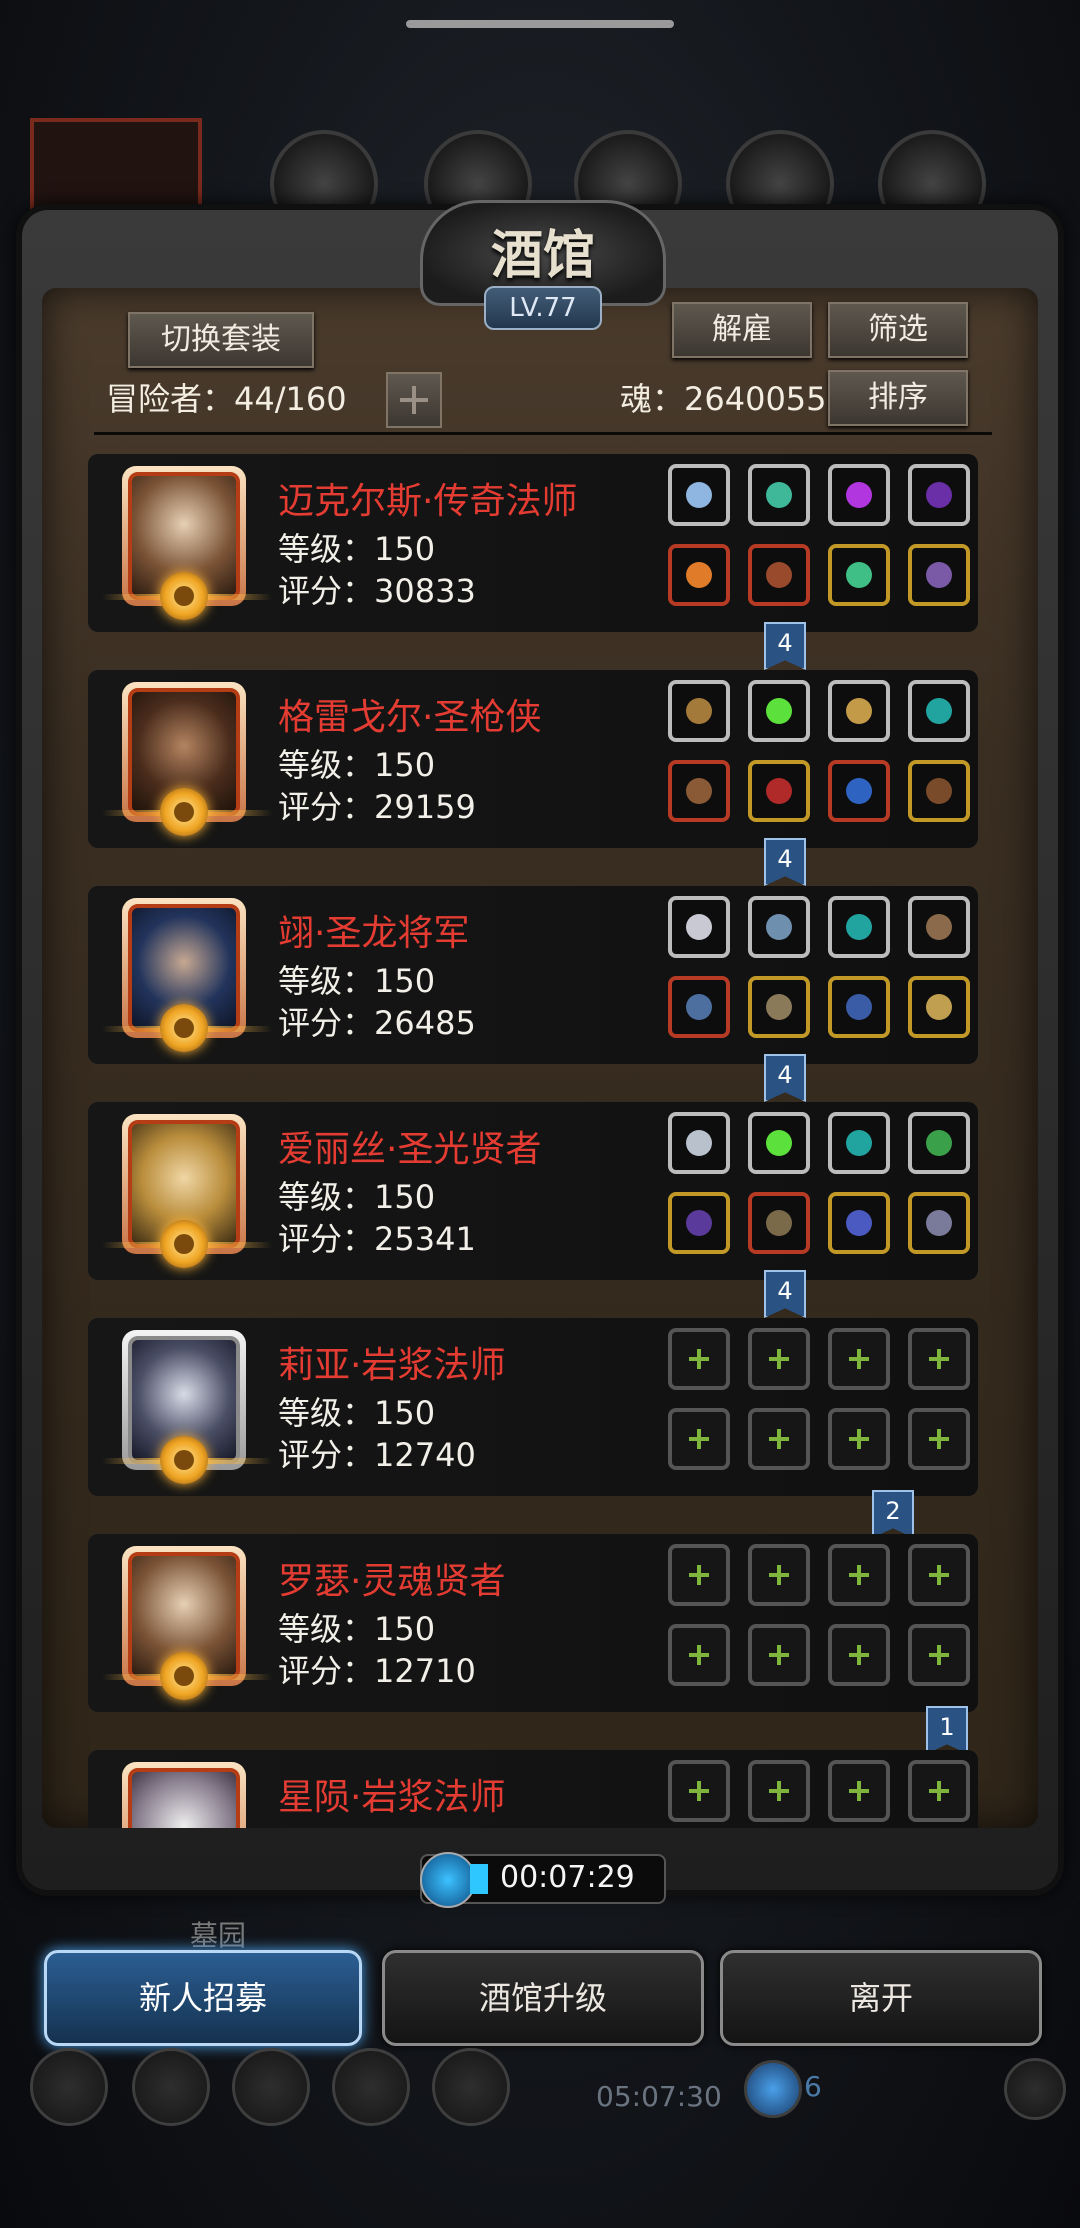  Describe the element at coordinates (374, 933) in the screenshot. I see `hero-name: 翊·圣龙将军` at that location.